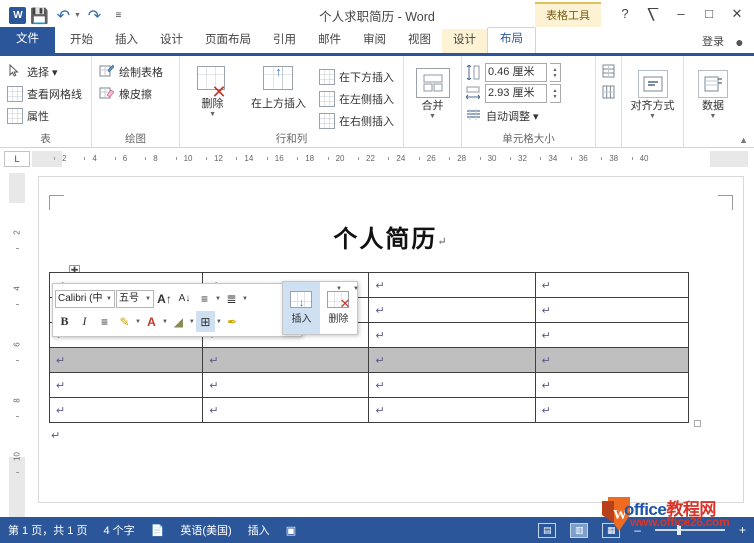 Image resolution: width=754 pixels, height=543 pixels. What do you see at coordinates (204, 298) in the screenshot?
I see `bullets-icon: ≡` at bounding box center [204, 298].